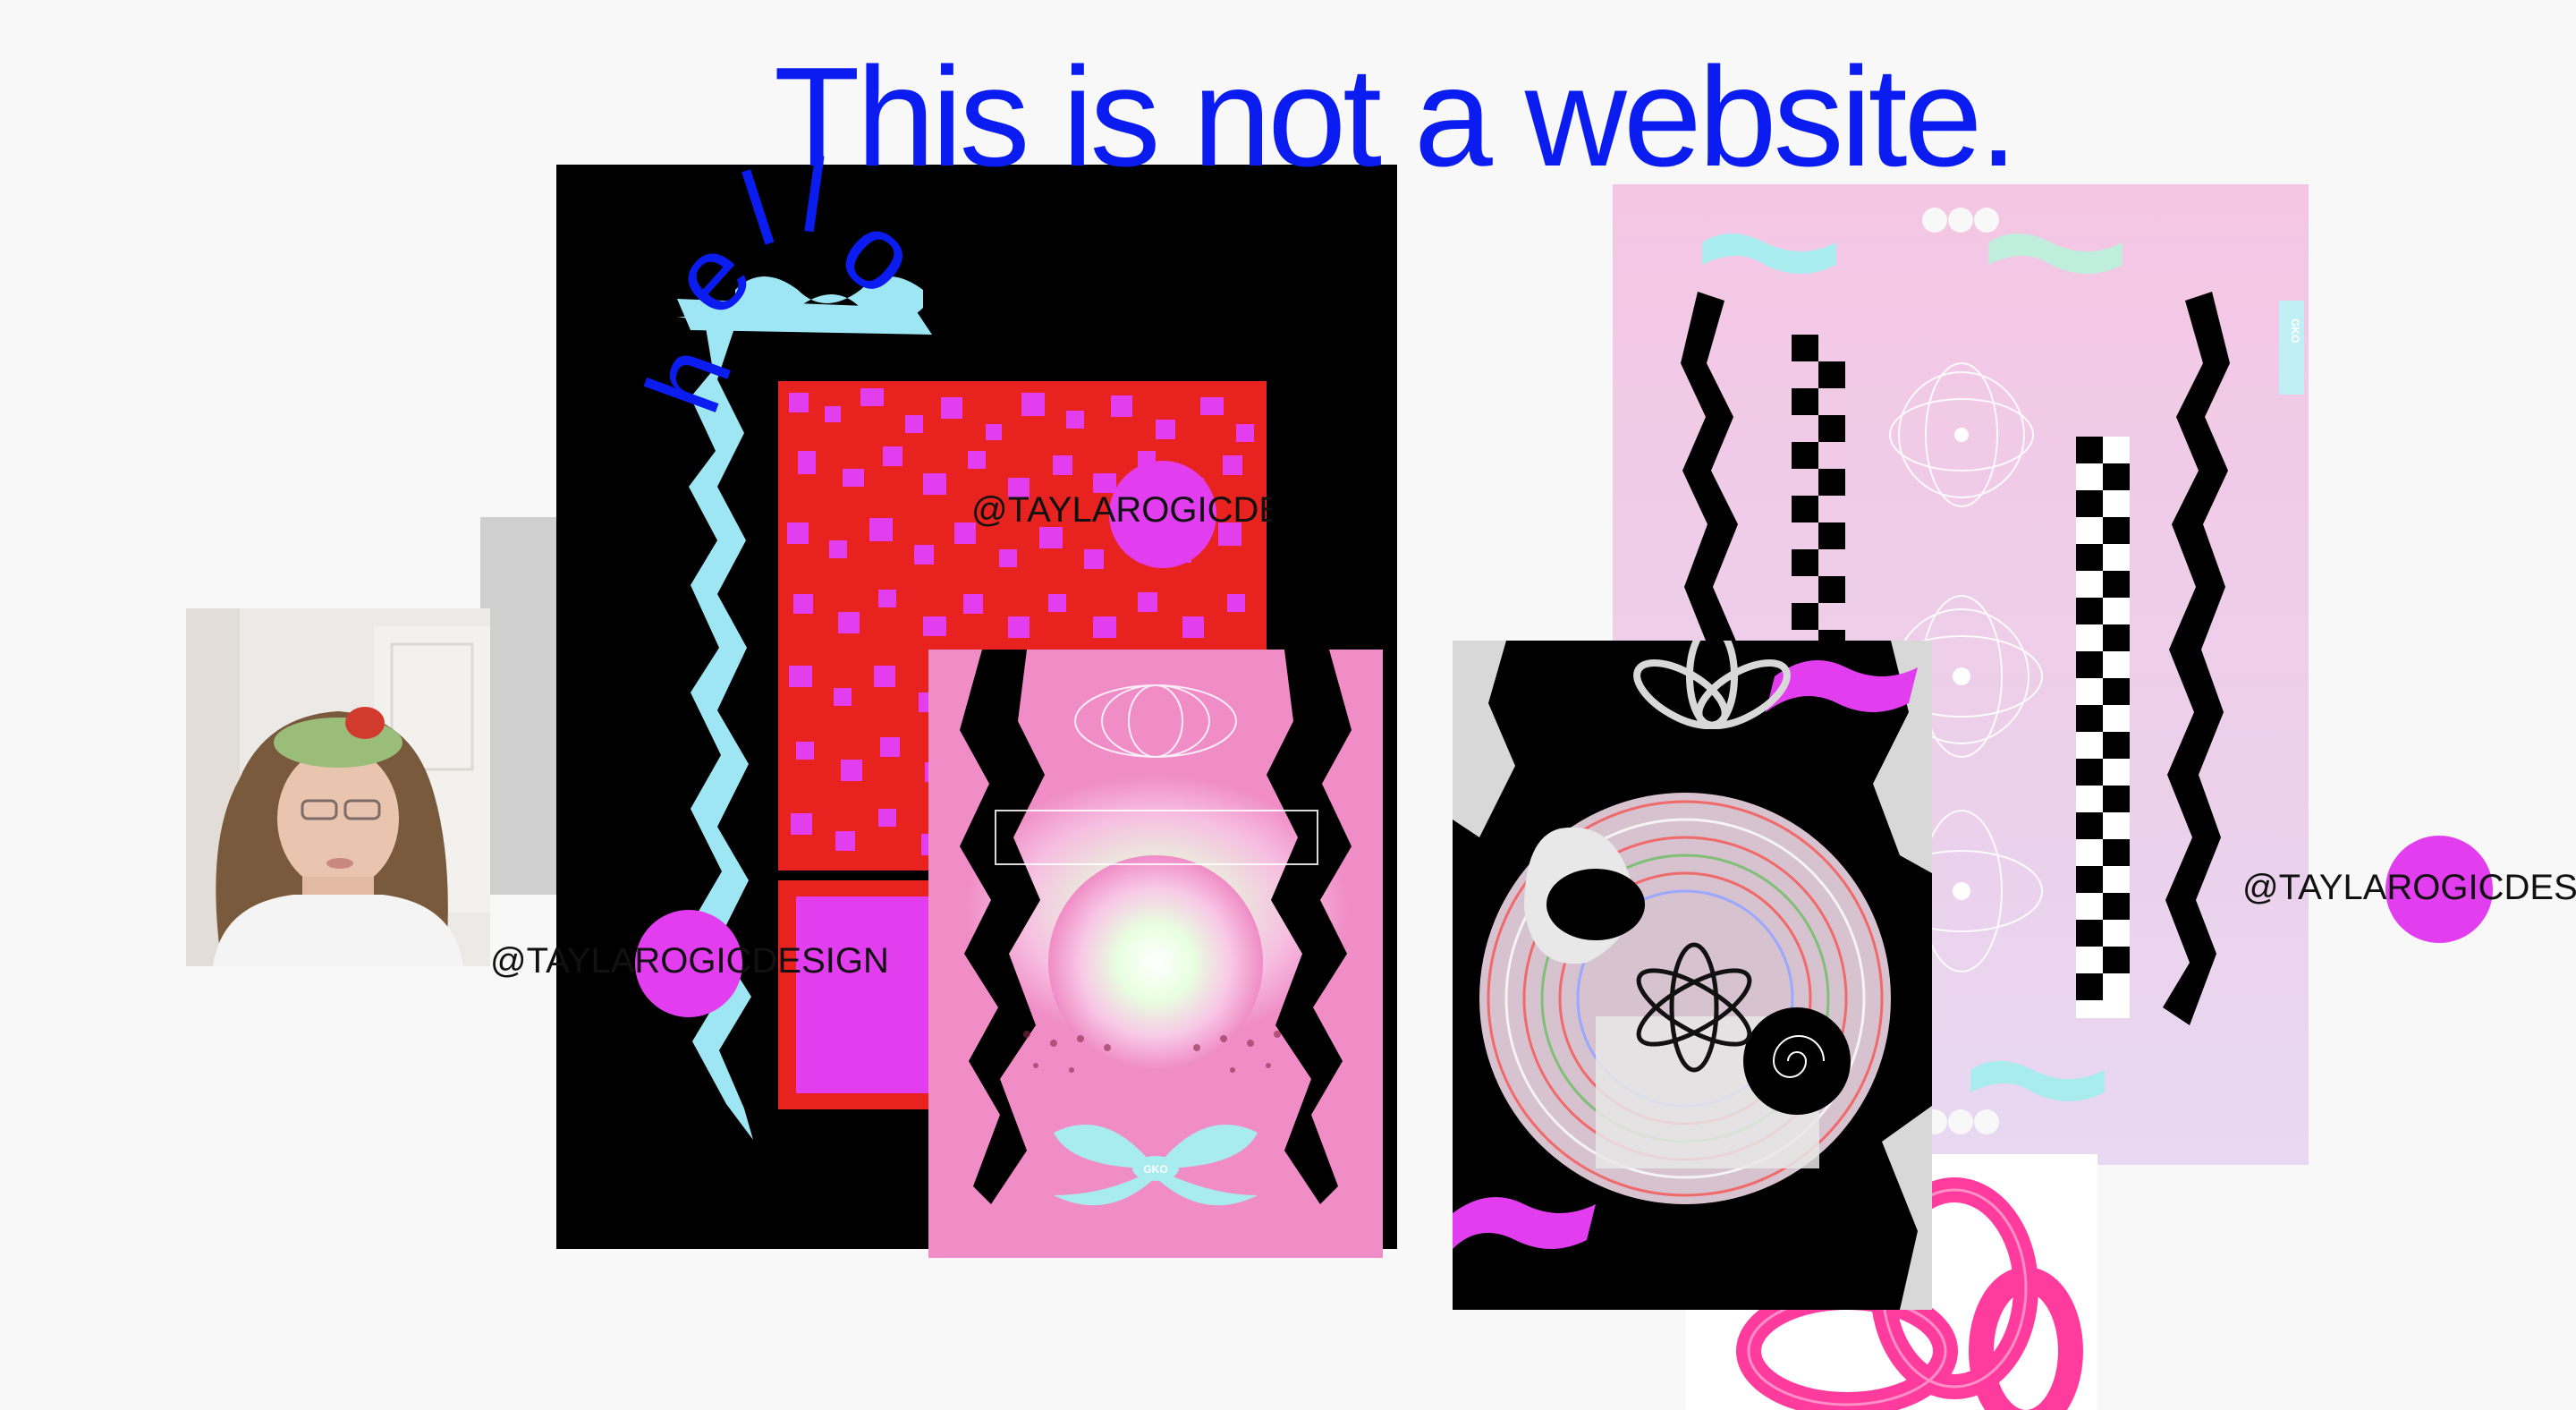 The height and width of the screenshot is (1410, 2576). What do you see at coordinates (1155, 954) in the screenshot?
I see `pink-glow-poster: GKO` at bounding box center [1155, 954].